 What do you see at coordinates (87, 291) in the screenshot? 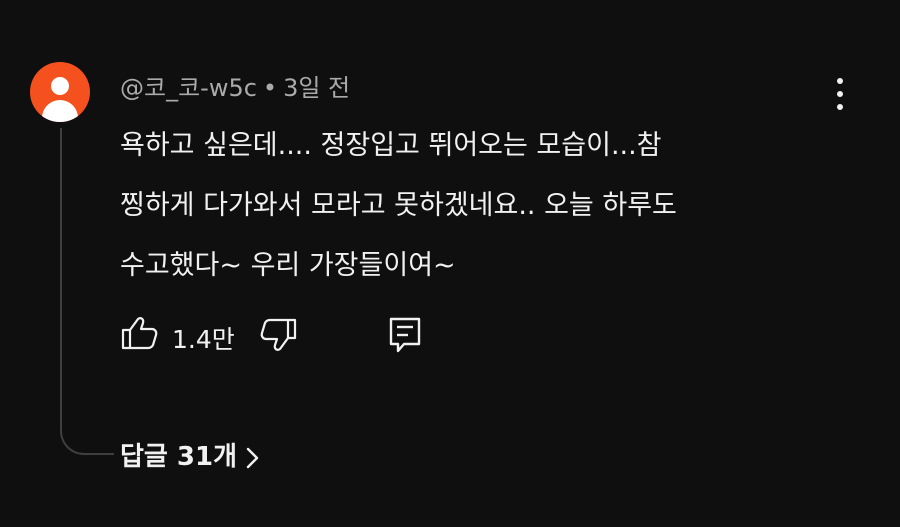
I see `thread-line` at bounding box center [87, 291].